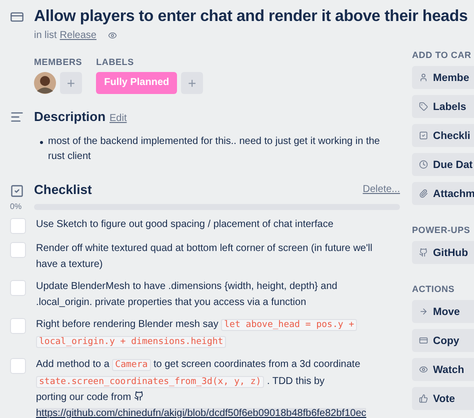 The width and height of the screenshot is (474, 418). I want to click on code-snippet: let above_head = pos.y +, so click(289, 325).